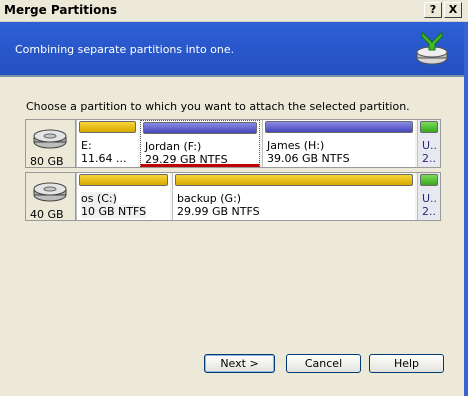  I want to click on window-frame-edge, so click(466, 209).